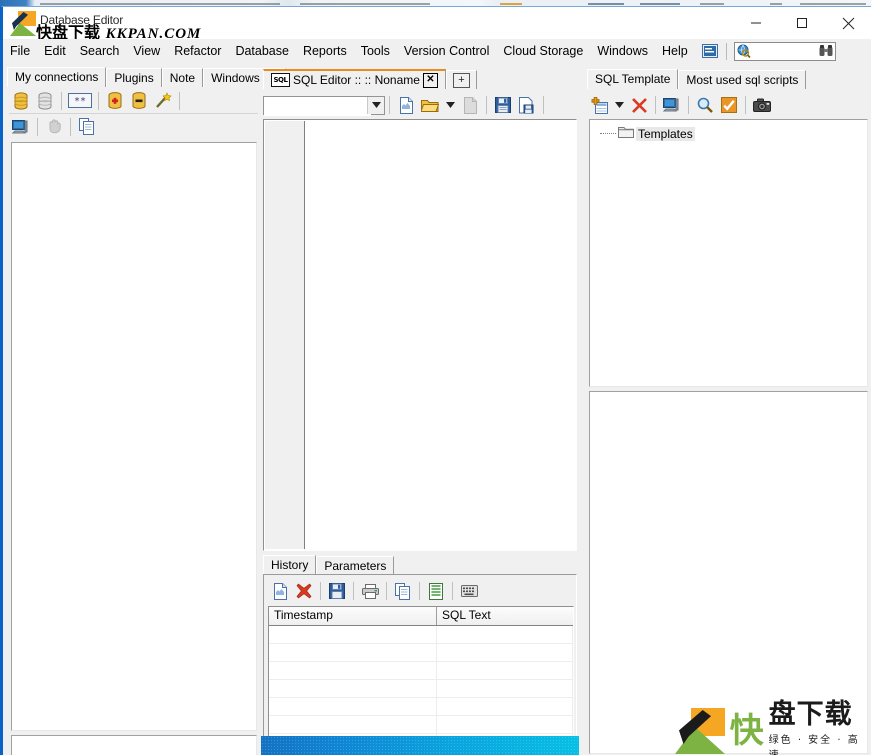 The image size is (871, 755). I want to click on database-disconnect-icon, so click(45, 101).